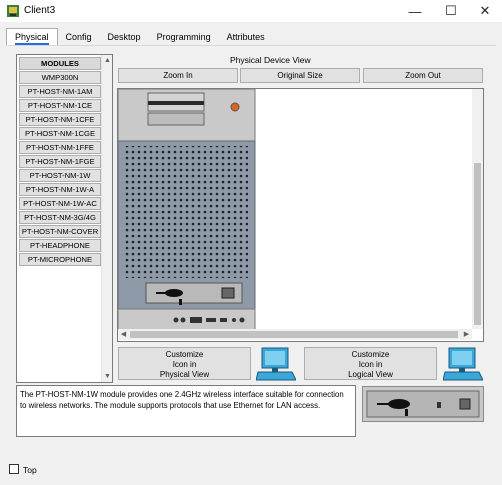 Image resolution: width=502 pixels, height=485 pixels. I want to click on pc-chassis-image, so click(187, 210).